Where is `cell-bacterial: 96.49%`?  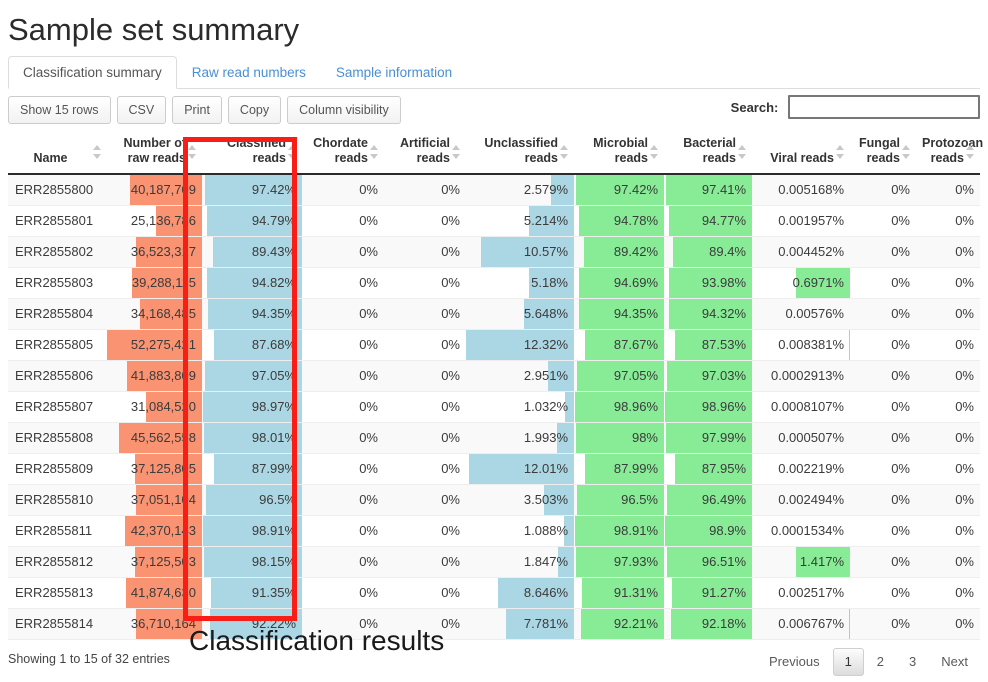 cell-bacterial: 96.49% is located at coordinates (708, 500).